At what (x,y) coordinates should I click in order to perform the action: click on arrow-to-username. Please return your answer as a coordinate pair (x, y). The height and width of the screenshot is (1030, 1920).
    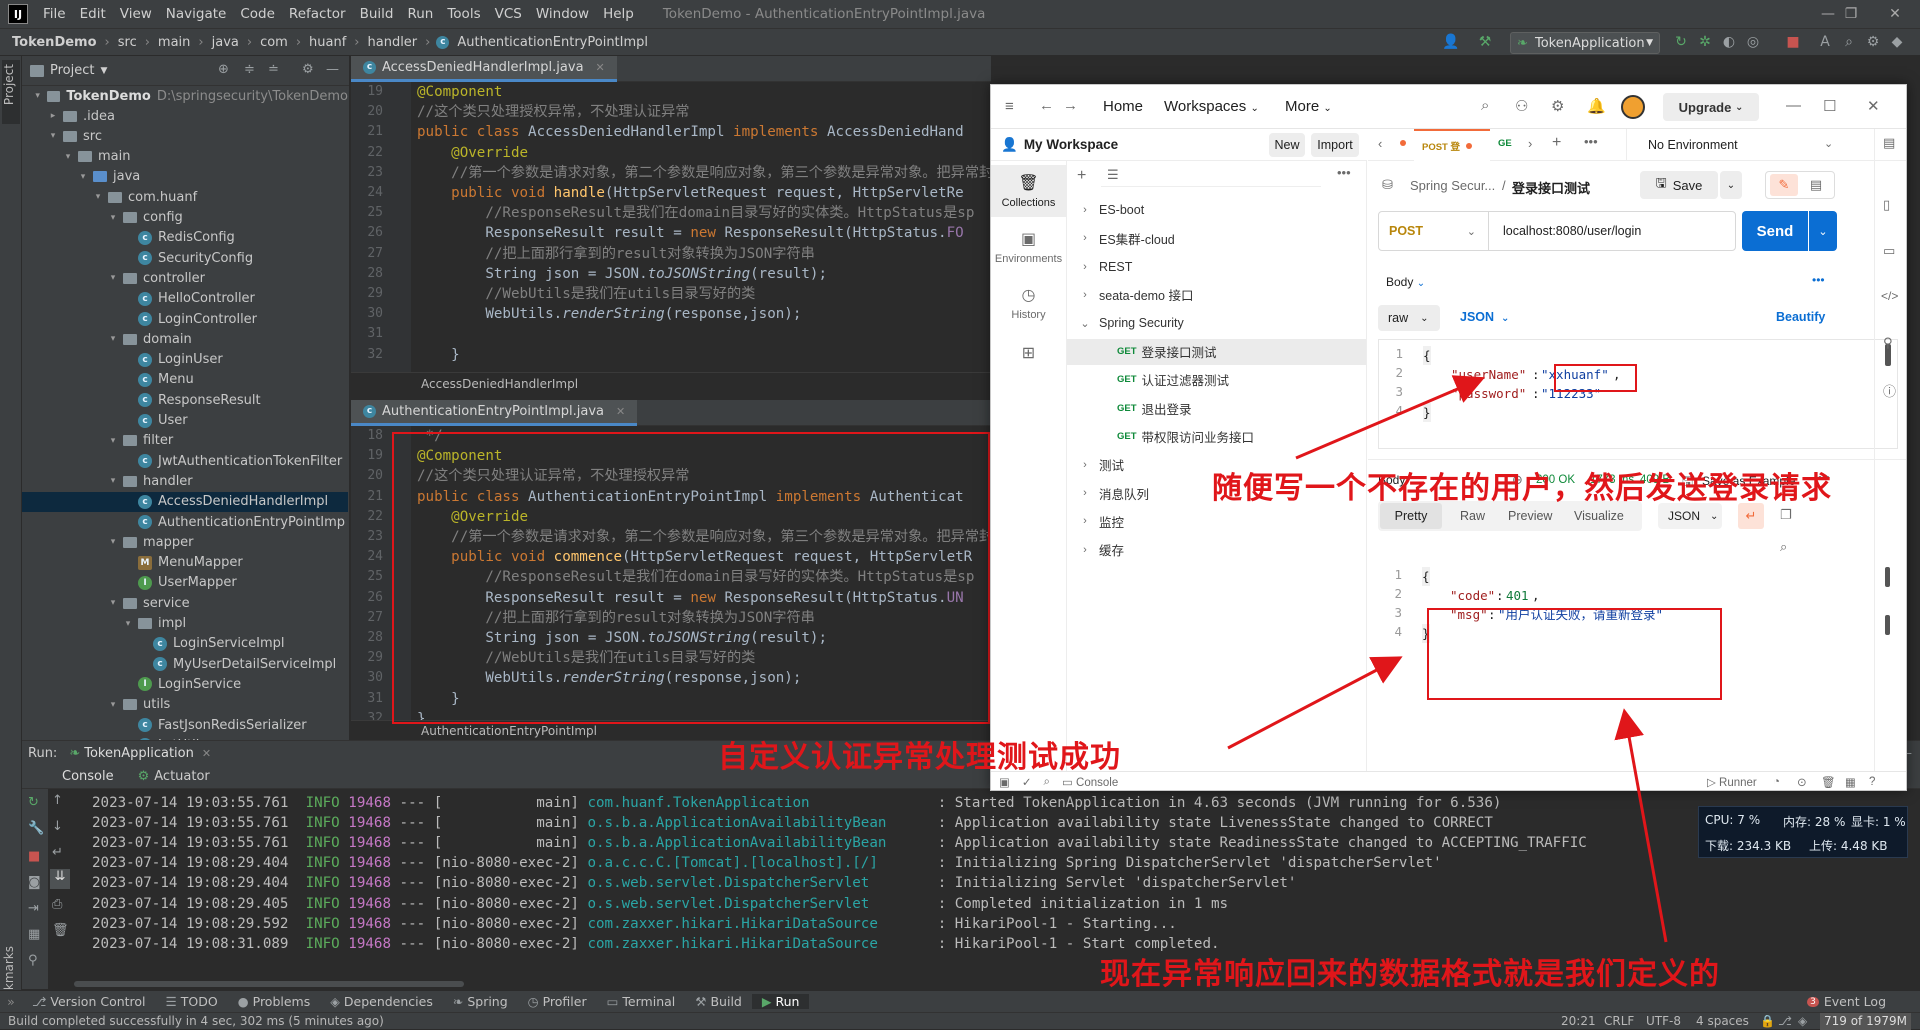
    Looking at the image, I should click on (1390, 417).